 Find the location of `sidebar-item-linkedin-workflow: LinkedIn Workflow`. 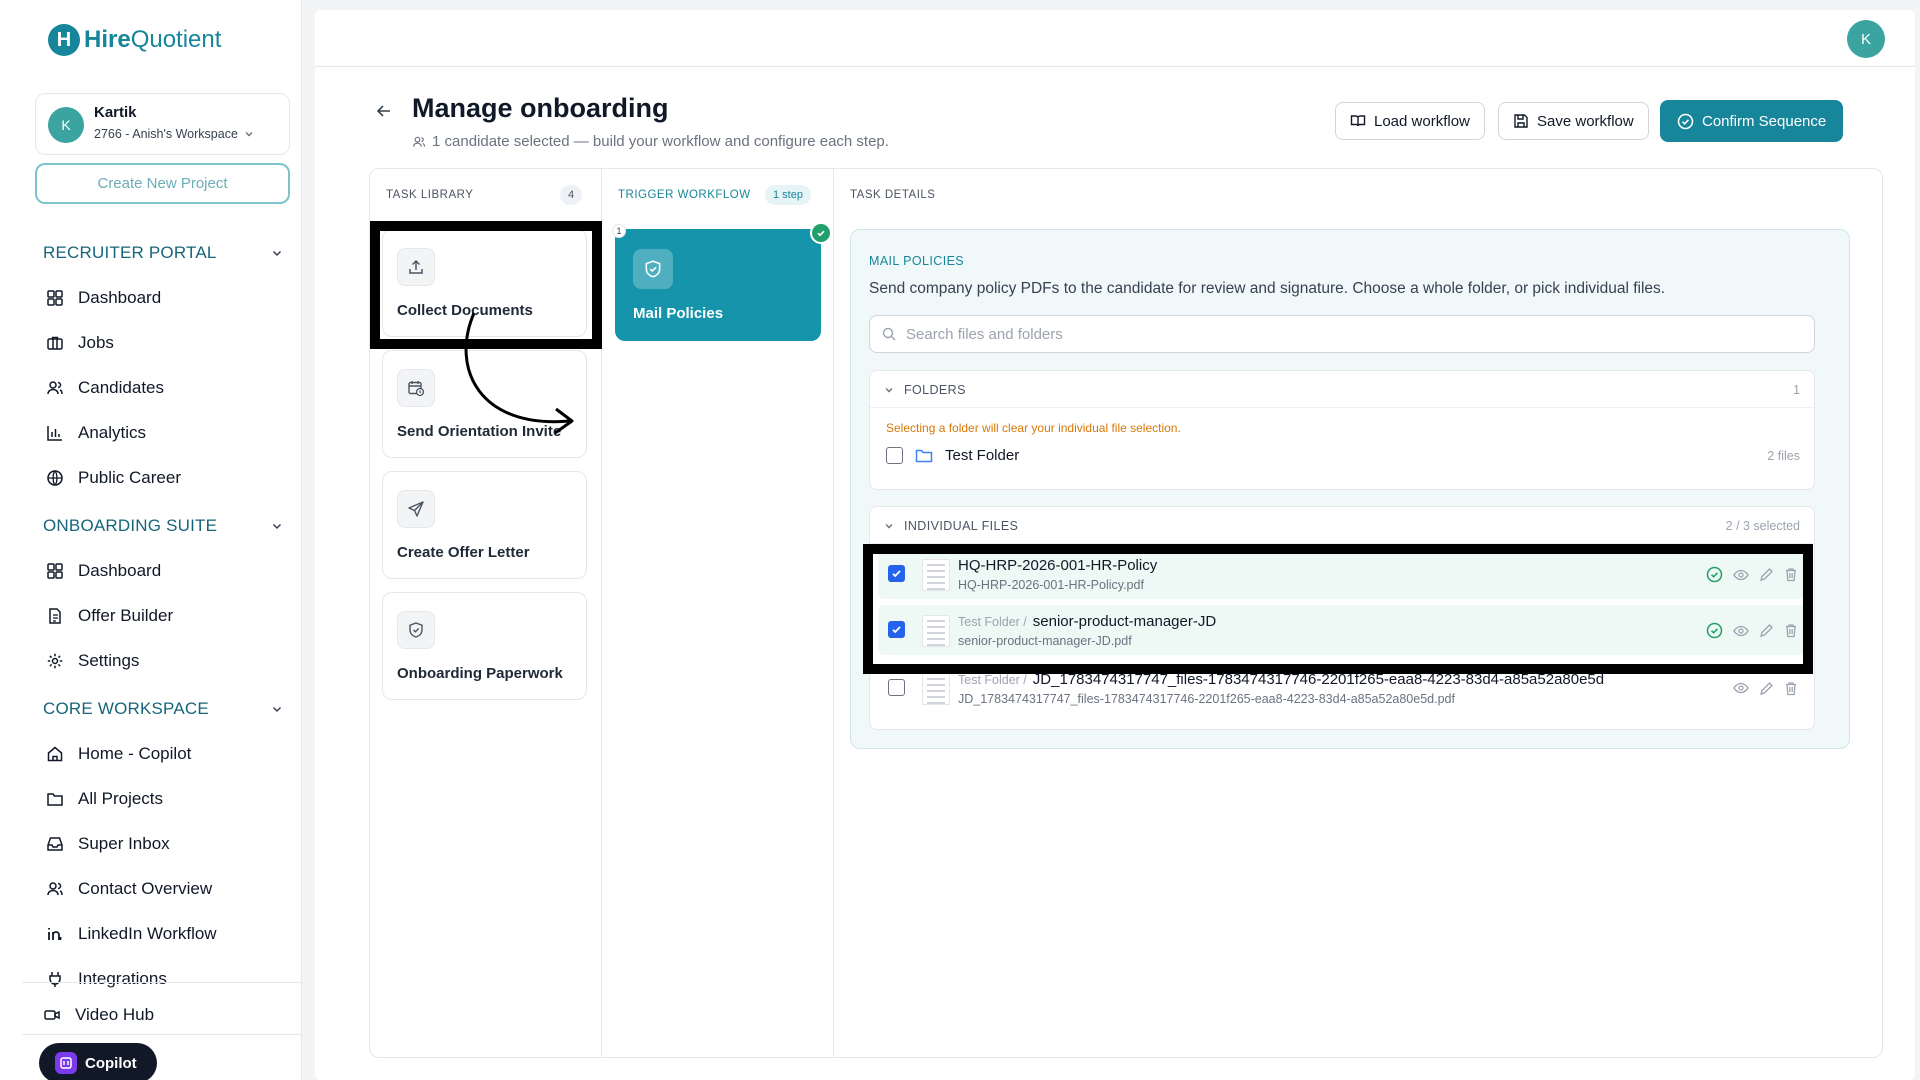

sidebar-item-linkedin-workflow: LinkedIn Workflow is located at coordinates (131, 934).